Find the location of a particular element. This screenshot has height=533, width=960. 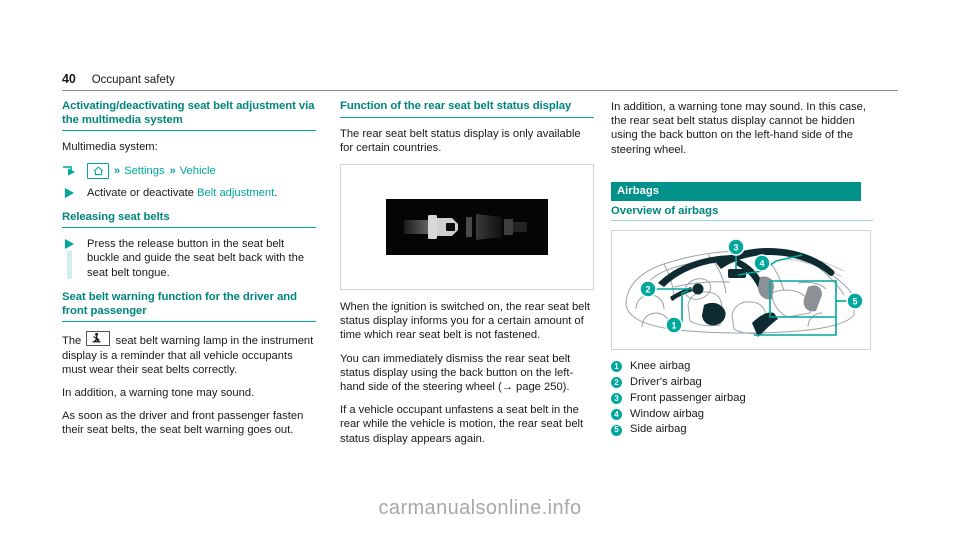

legend-badge-4: 4 is located at coordinates (616, 415).